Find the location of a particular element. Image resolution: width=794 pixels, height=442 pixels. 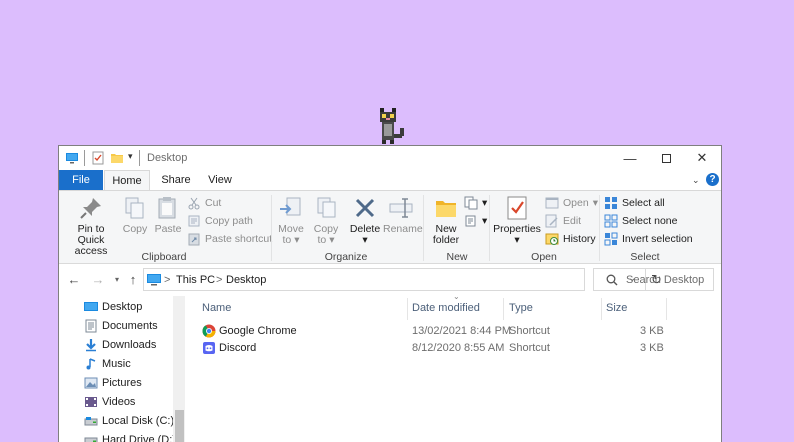

file-size: 3 KB is located at coordinates (652, 331).